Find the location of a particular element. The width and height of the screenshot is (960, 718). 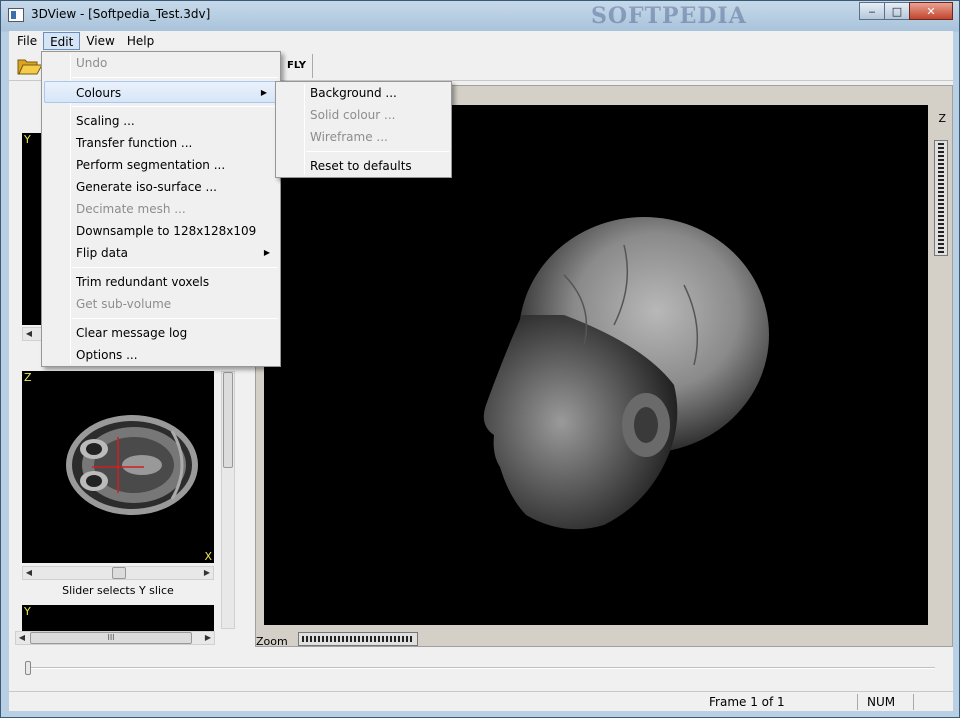

edit-menu-item-undo: Undo is located at coordinates (161, 63).